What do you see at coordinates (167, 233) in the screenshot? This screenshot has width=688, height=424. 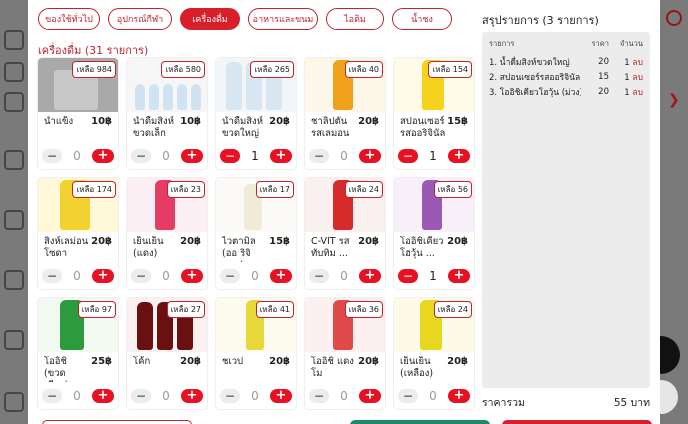 I see `product-card: เหลือ 23 เย็นเย็น (แดง) 20฿ −0 +` at bounding box center [167, 233].